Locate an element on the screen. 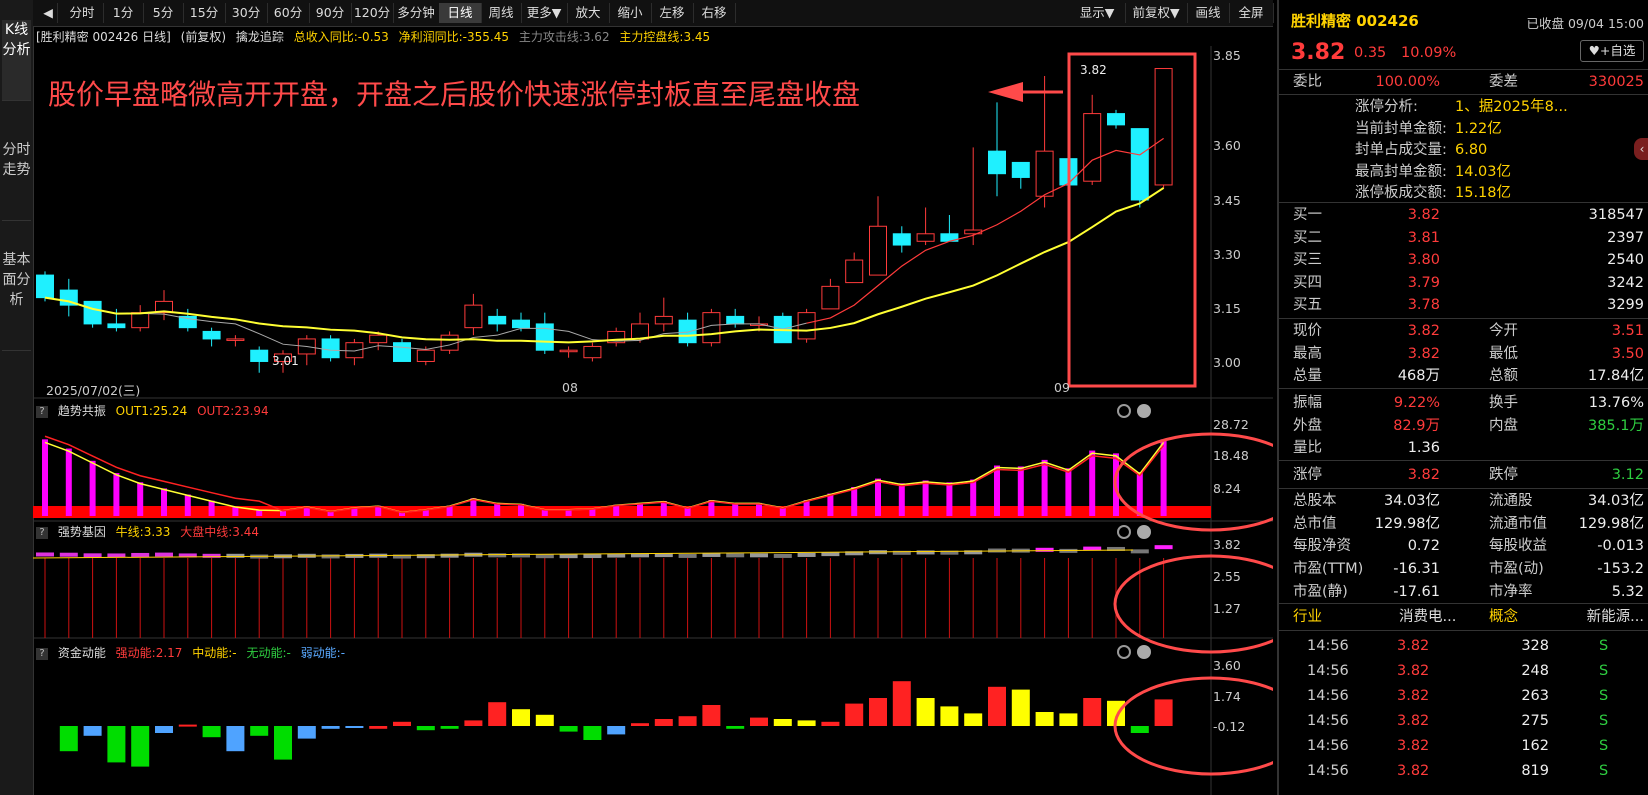  stat-row: 市盈(静) -17.61 市净率 5.32 is located at coordinates (1463, 592).